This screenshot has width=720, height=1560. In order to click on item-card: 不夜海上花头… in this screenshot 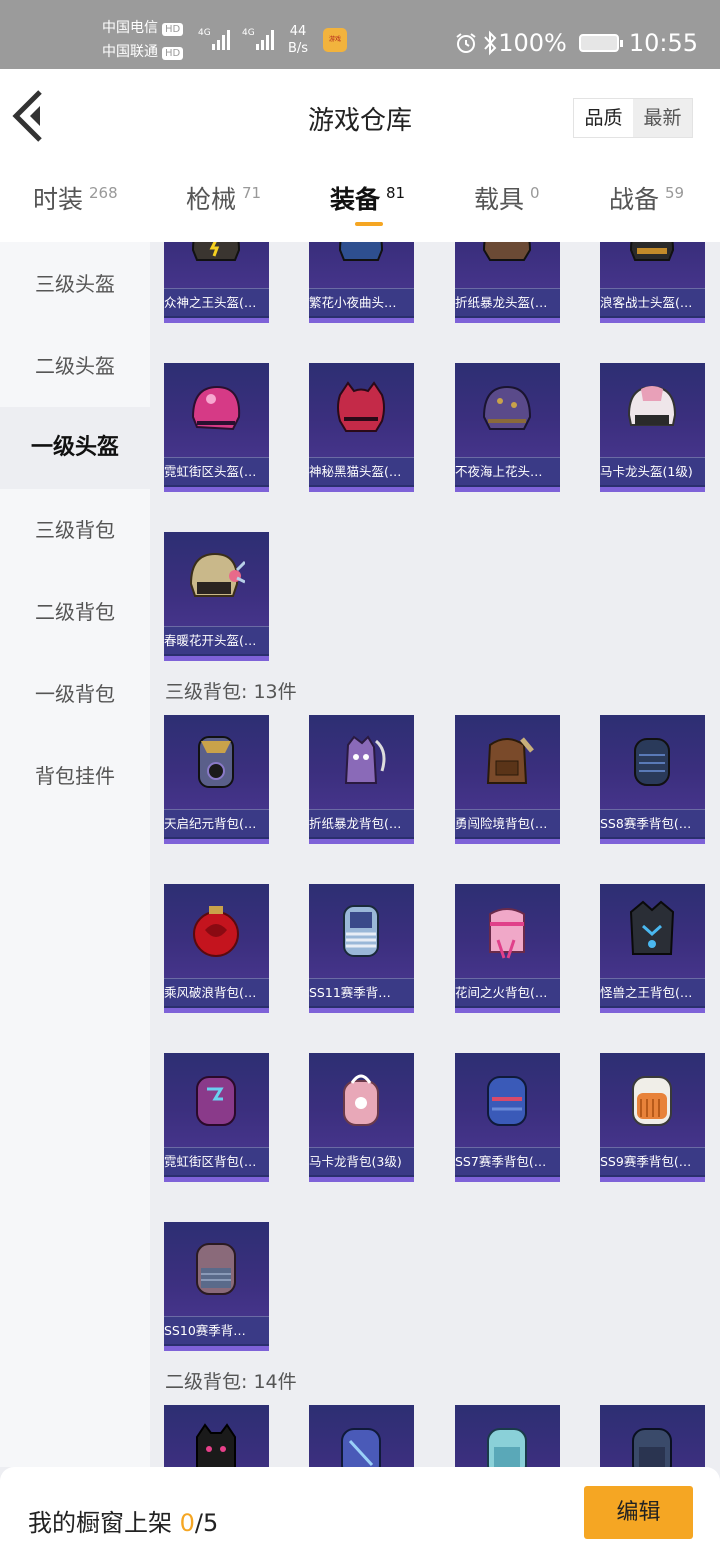, I will do `click(507, 427)`.